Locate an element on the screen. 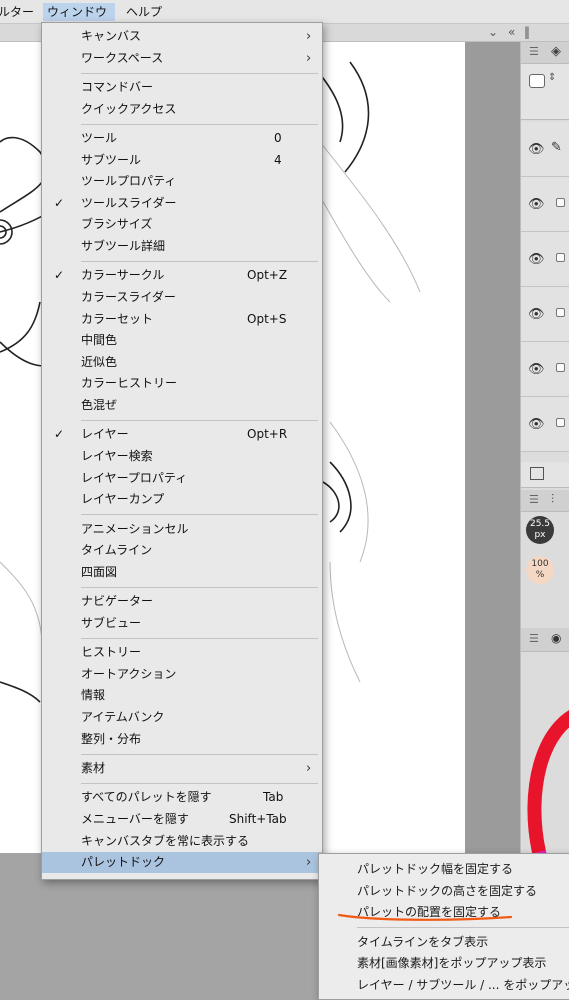 The height and width of the screenshot is (1000, 569). collapse-double-chevron-icon: « is located at coordinates (511, 32).